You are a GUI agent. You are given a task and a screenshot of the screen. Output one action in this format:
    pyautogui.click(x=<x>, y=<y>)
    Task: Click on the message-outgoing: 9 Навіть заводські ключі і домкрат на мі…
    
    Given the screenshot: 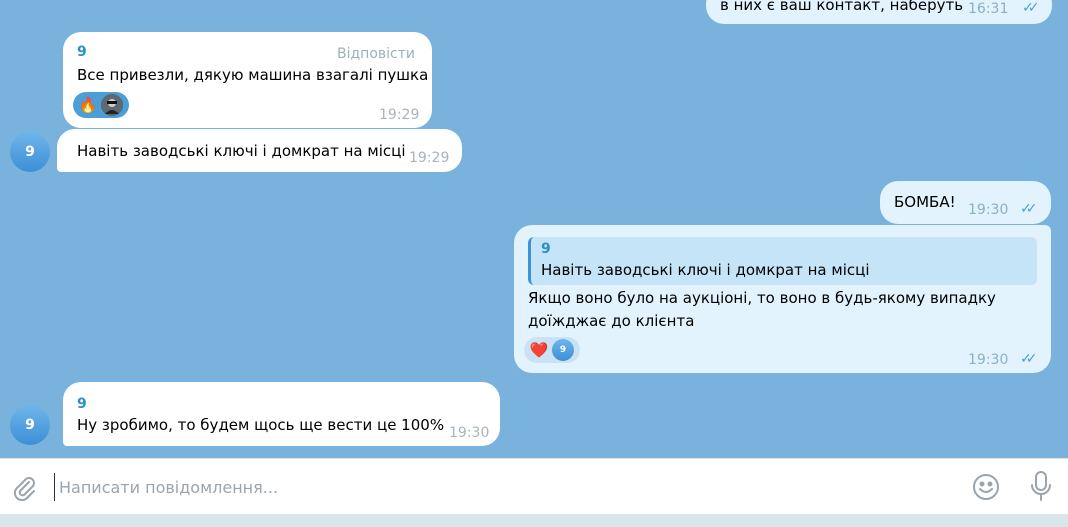 What is the action you would take?
    pyautogui.click(x=782, y=299)
    